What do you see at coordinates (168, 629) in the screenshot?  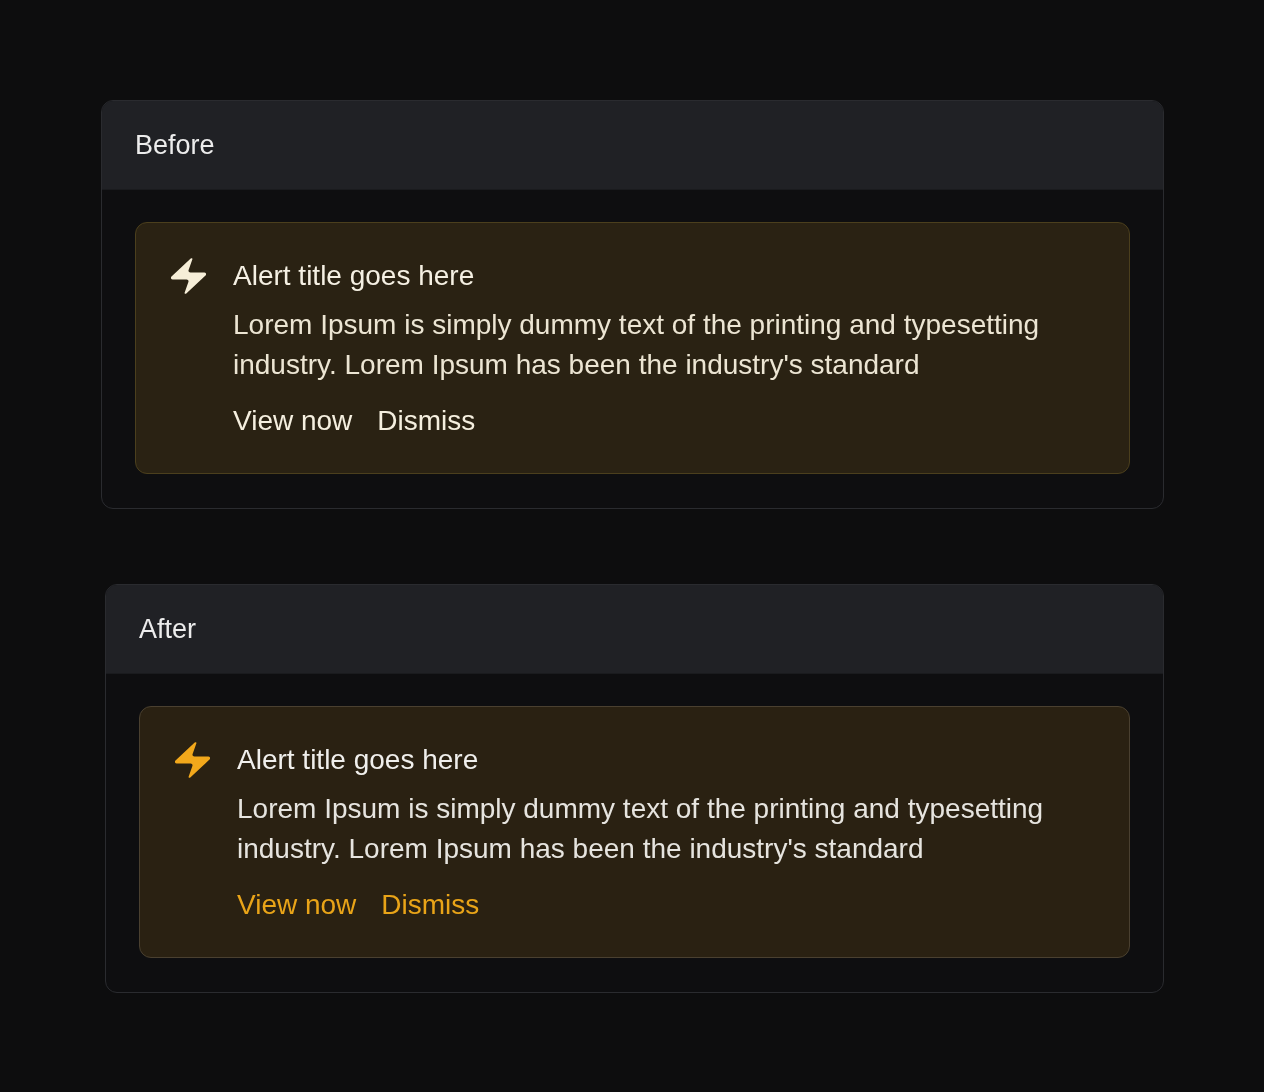 I see `panel-title: After` at bounding box center [168, 629].